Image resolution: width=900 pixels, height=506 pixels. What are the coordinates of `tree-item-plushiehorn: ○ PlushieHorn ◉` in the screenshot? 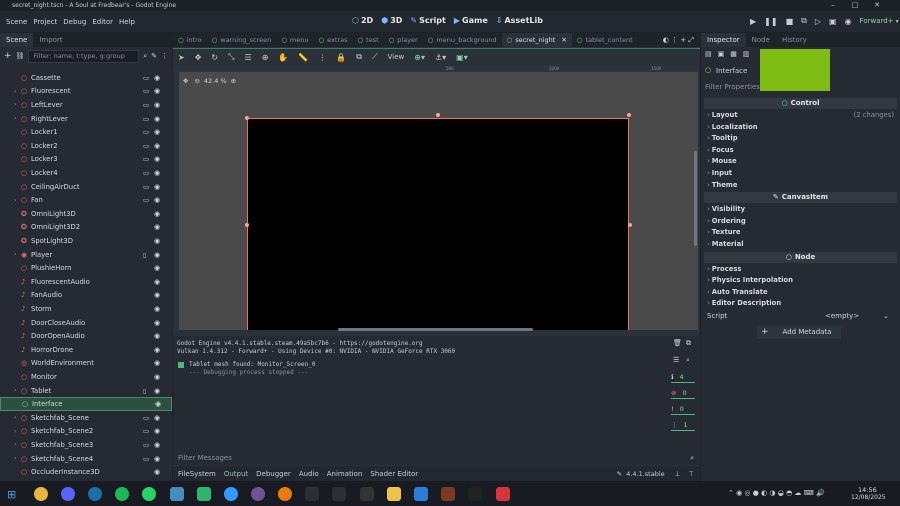 It's located at (86, 268).